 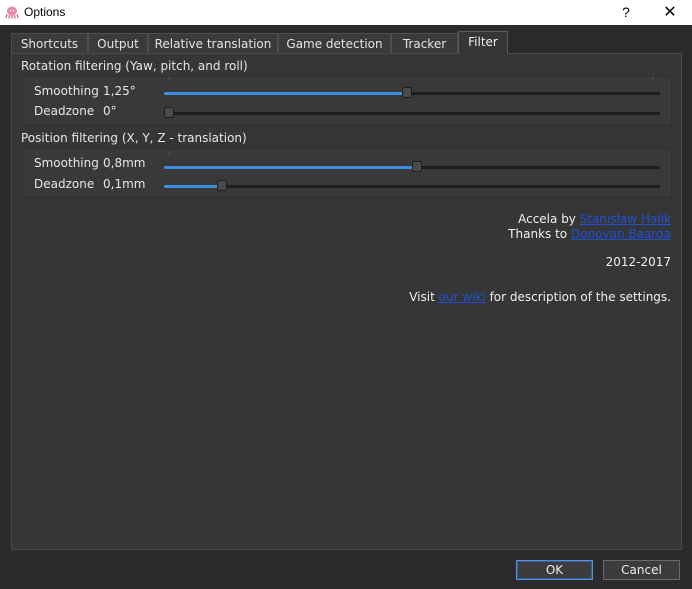 I want to click on credits-thanks: Thanks to Donovan Baarda, so click(x=589, y=234).